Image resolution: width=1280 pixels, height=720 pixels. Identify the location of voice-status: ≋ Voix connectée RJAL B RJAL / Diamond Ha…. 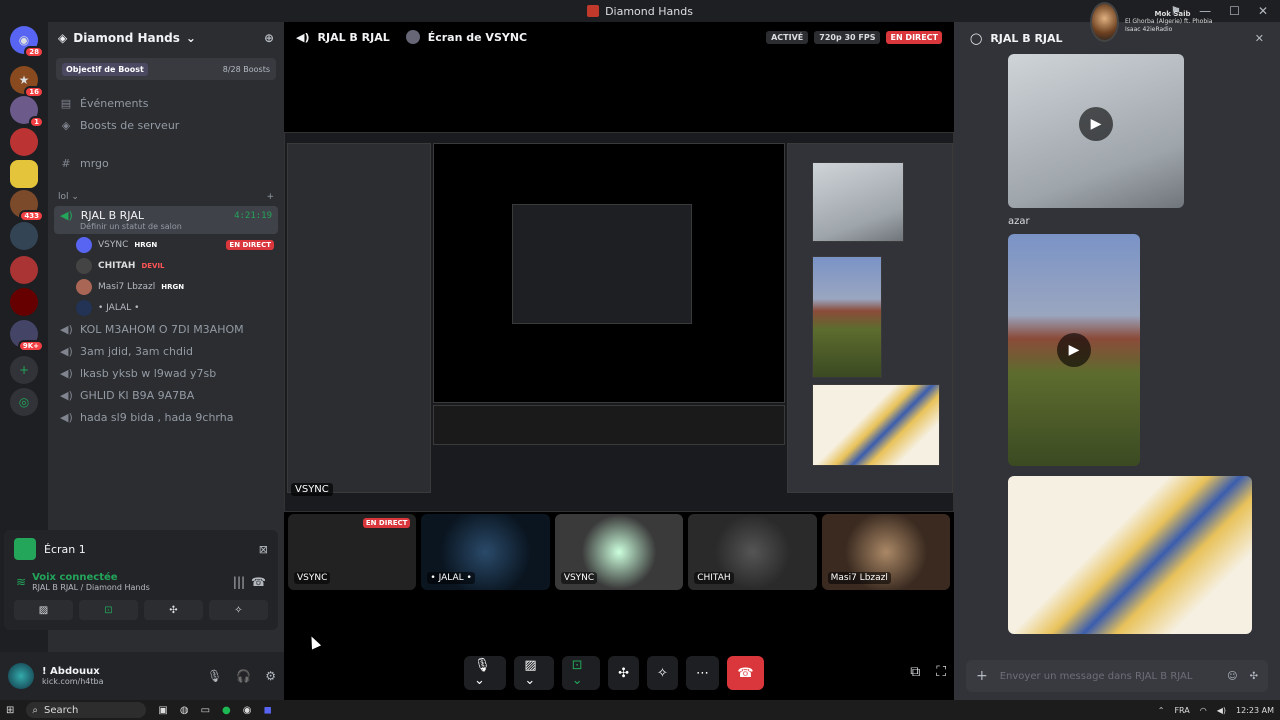
(141, 582).